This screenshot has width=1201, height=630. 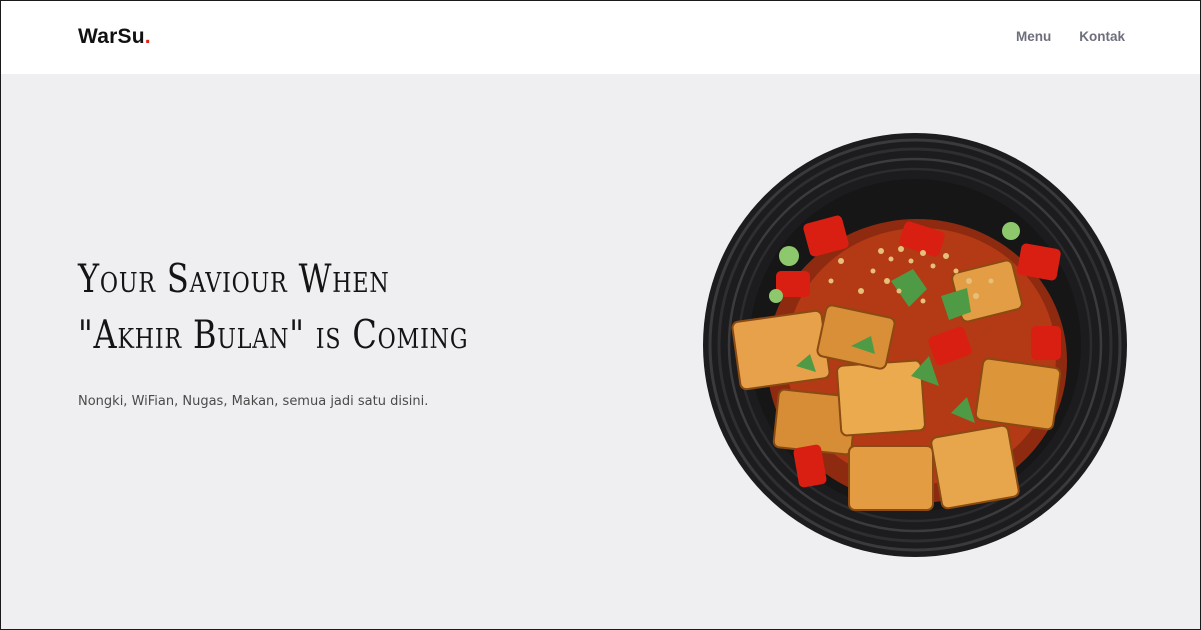 What do you see at coordinates (234, 279) in the screenshot?
I see `hero-headline-line1: Your Saviour When` at bounding box center [234, 279].